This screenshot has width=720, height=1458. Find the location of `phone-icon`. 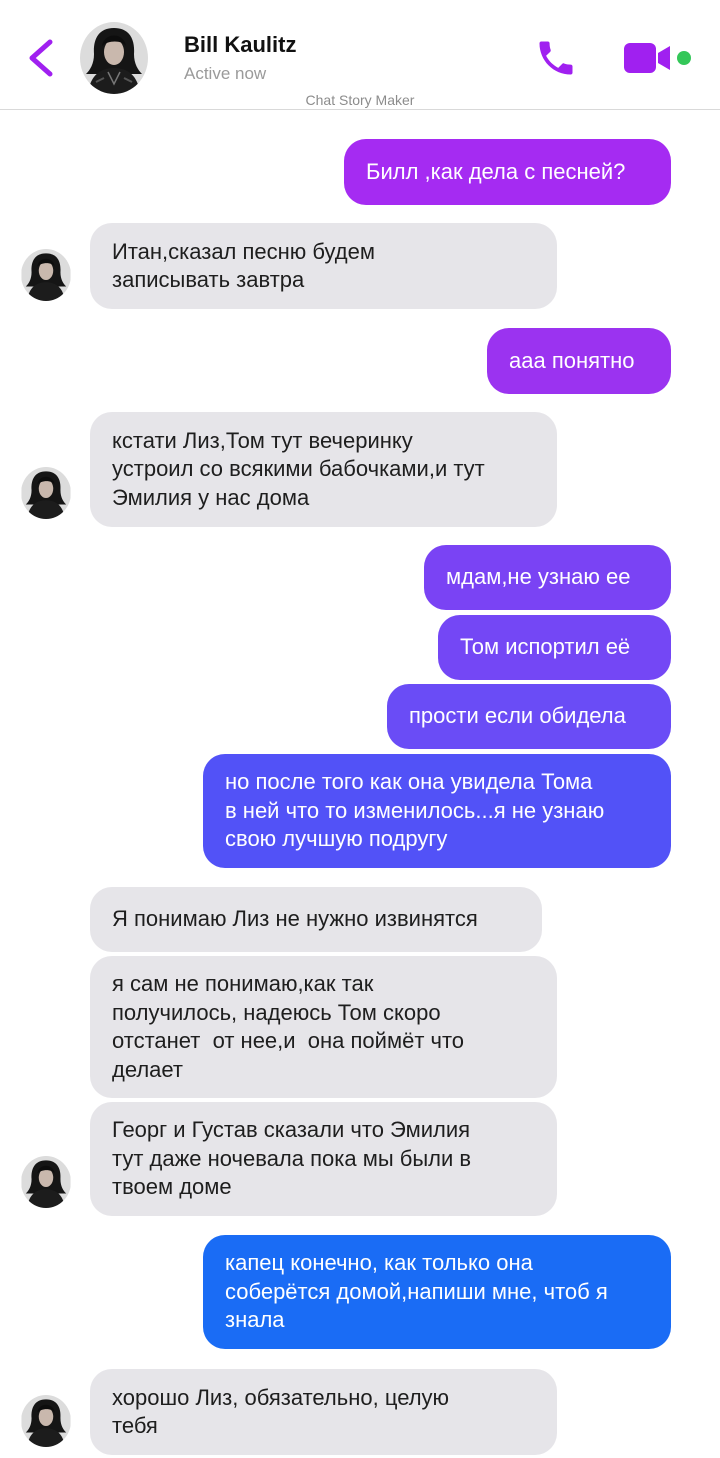

phone-icon is located at coordinates (556, 58).